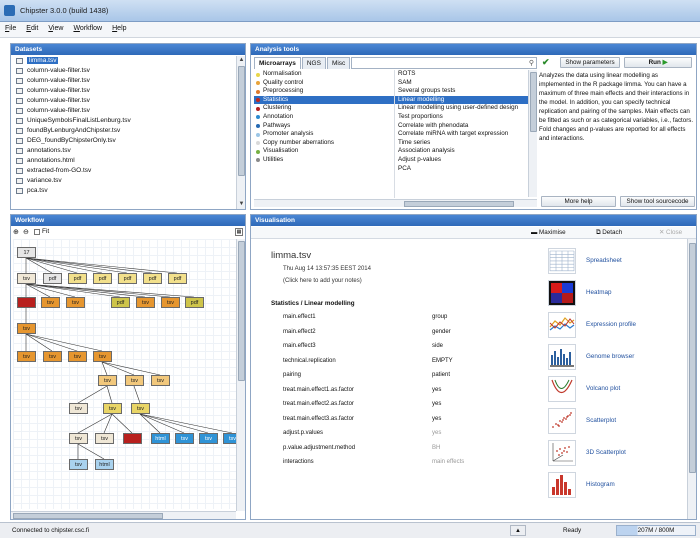 This screenshot has height=538, width=700. I want to click on visualisation-method-item: Genome browser, so click(623, 359).